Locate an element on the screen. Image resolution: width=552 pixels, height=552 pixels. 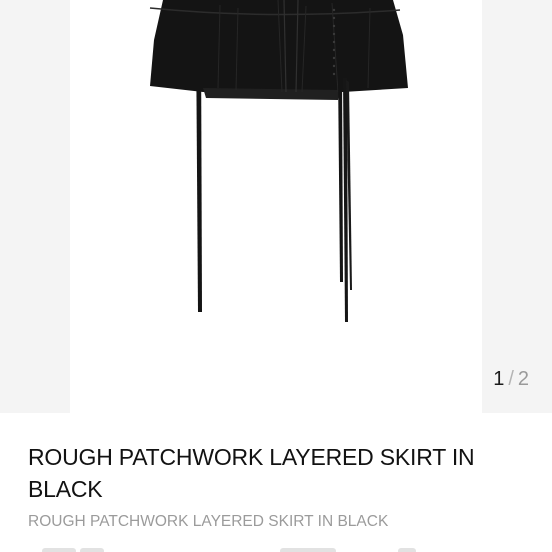
product-title: ROUGH PATCHWORK LAYERED SKIRT IN BLACK is located at coordinates (251, 473).